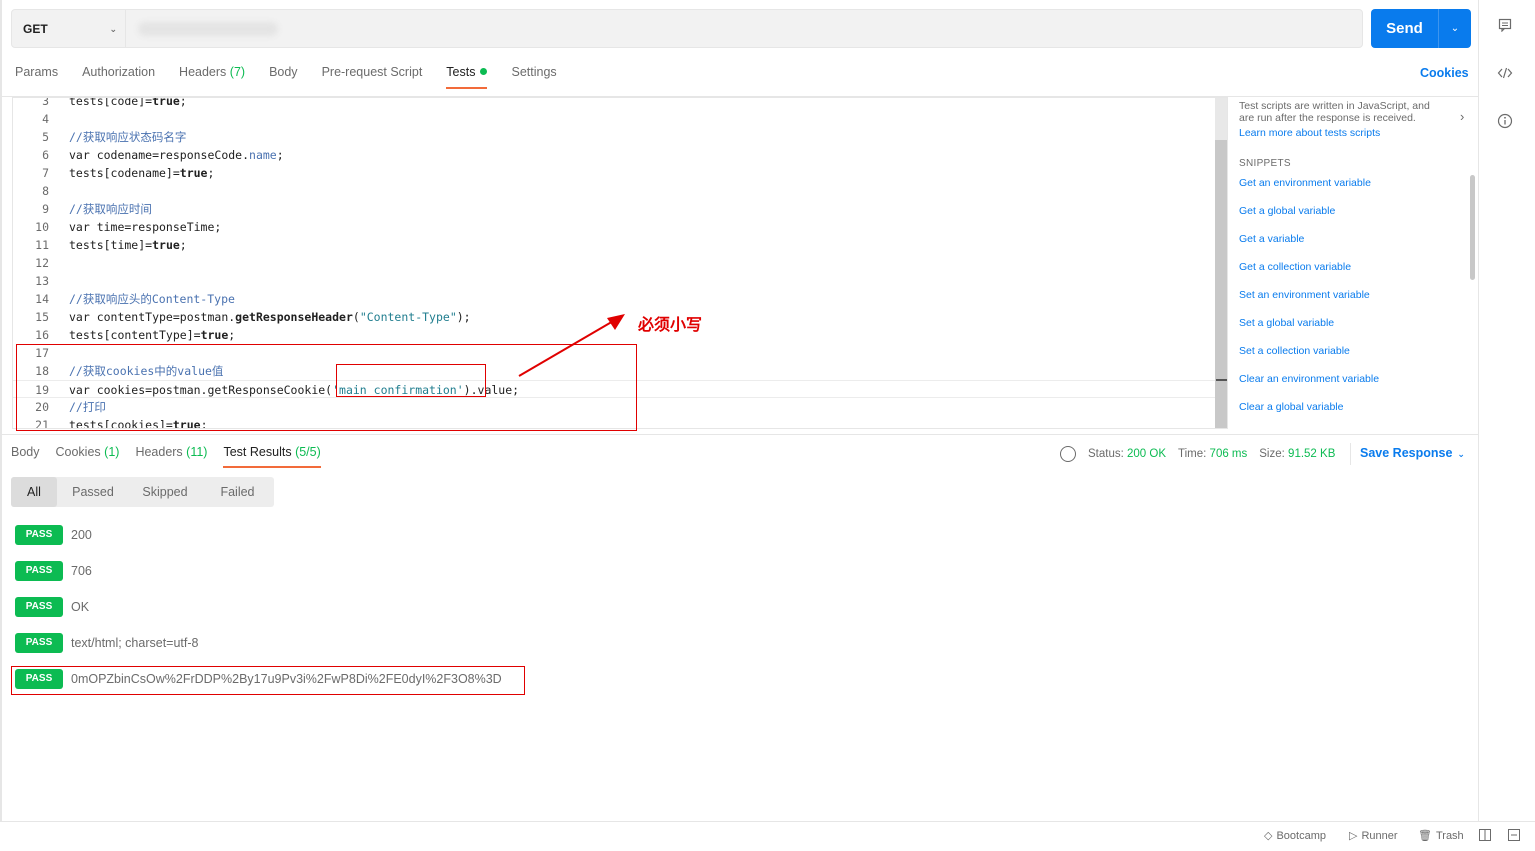 The width and height of the screenshot is (1535, 851). Describe the element at coordinates (42, 227) in the screenshot. I see `line-number: 10` at that location.